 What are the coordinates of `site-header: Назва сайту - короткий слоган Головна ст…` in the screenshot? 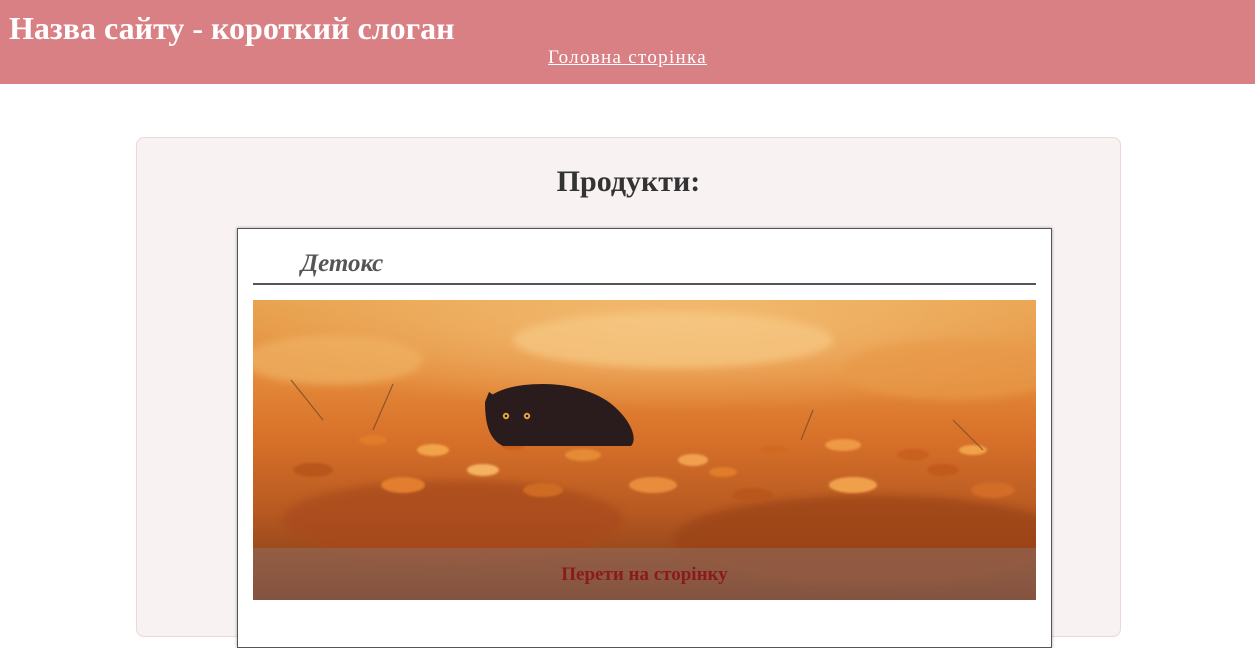 It's located at (627, 42).